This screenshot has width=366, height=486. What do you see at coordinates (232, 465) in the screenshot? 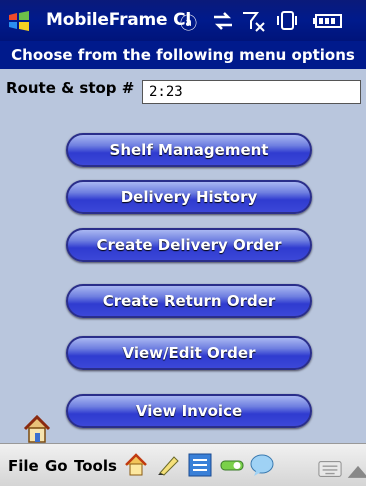
I see `toggle-icon` at bounding box center [232, 465].